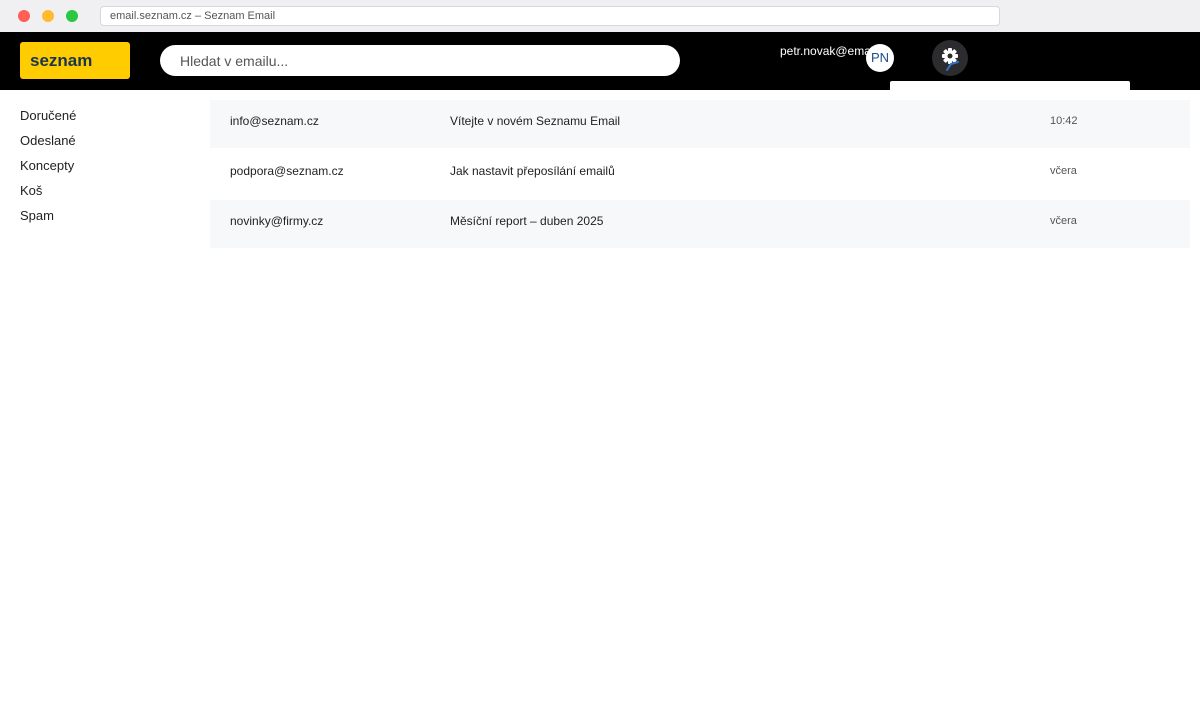 The width and height of the screenshot is (1200, 720). I want to click on message-sender: info@seznam.cz, so click(274, 121).